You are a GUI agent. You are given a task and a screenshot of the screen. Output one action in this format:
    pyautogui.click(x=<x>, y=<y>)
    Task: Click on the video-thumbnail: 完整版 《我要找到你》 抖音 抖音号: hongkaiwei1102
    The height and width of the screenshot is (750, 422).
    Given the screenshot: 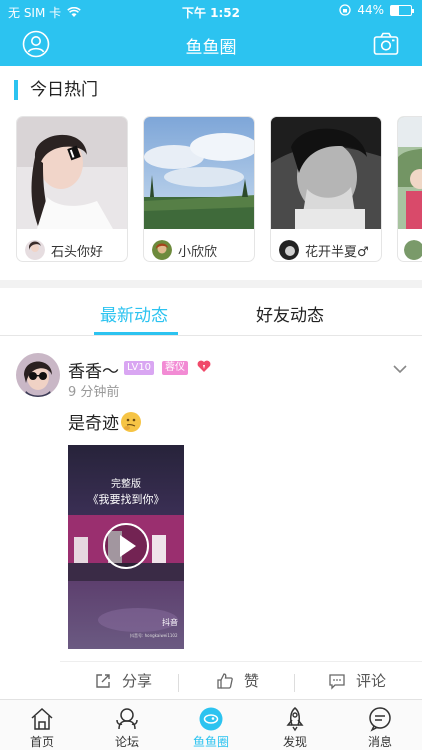 What is the action you would take?
    pyautogui.click(x=126, y=547)
    